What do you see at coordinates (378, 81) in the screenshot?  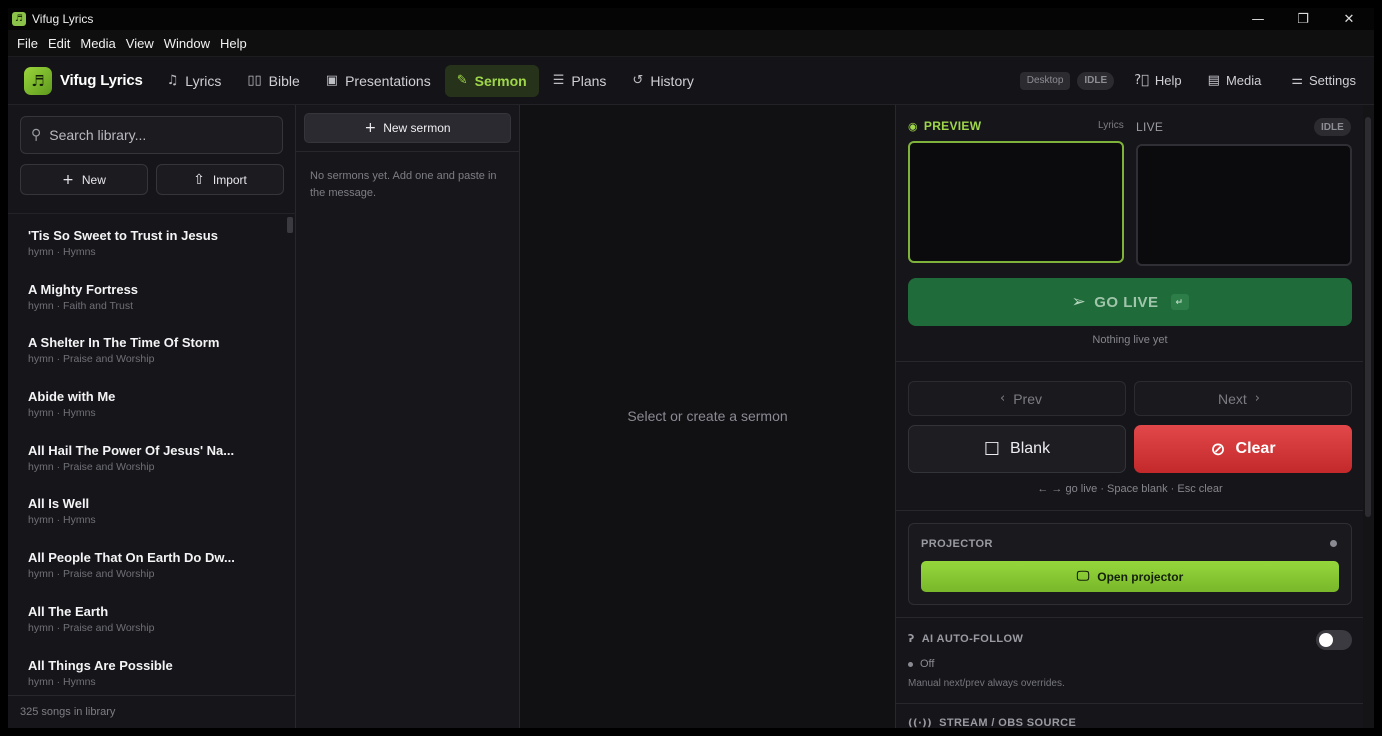 I see `tab-presentations: ▣ Presentations` at bounding box center [378, 81].